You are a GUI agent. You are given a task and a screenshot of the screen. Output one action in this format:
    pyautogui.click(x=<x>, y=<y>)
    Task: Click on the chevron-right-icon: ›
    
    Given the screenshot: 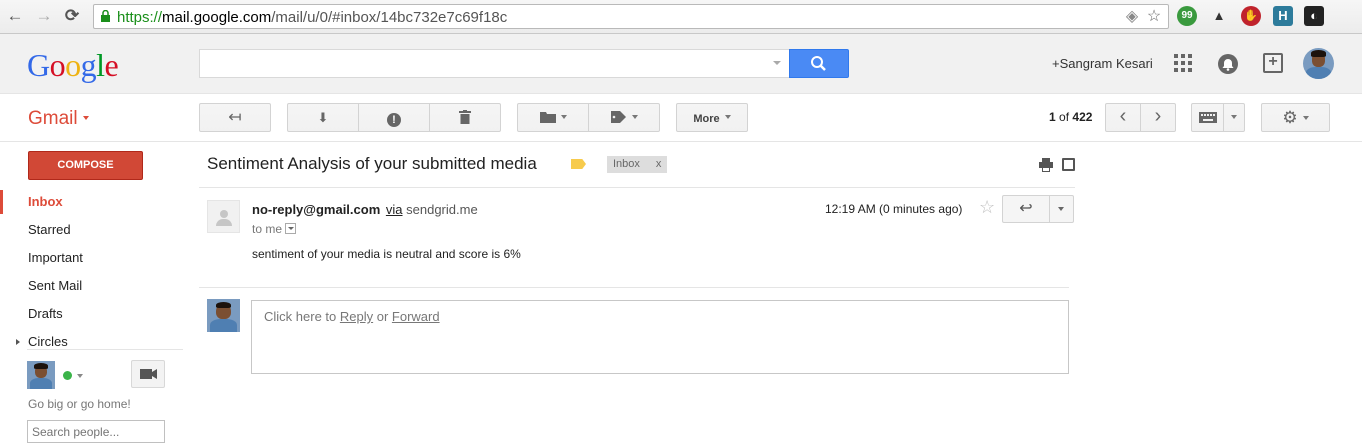 What is the action you would take?
    pyautogui.click(x=1158, y=116)
    